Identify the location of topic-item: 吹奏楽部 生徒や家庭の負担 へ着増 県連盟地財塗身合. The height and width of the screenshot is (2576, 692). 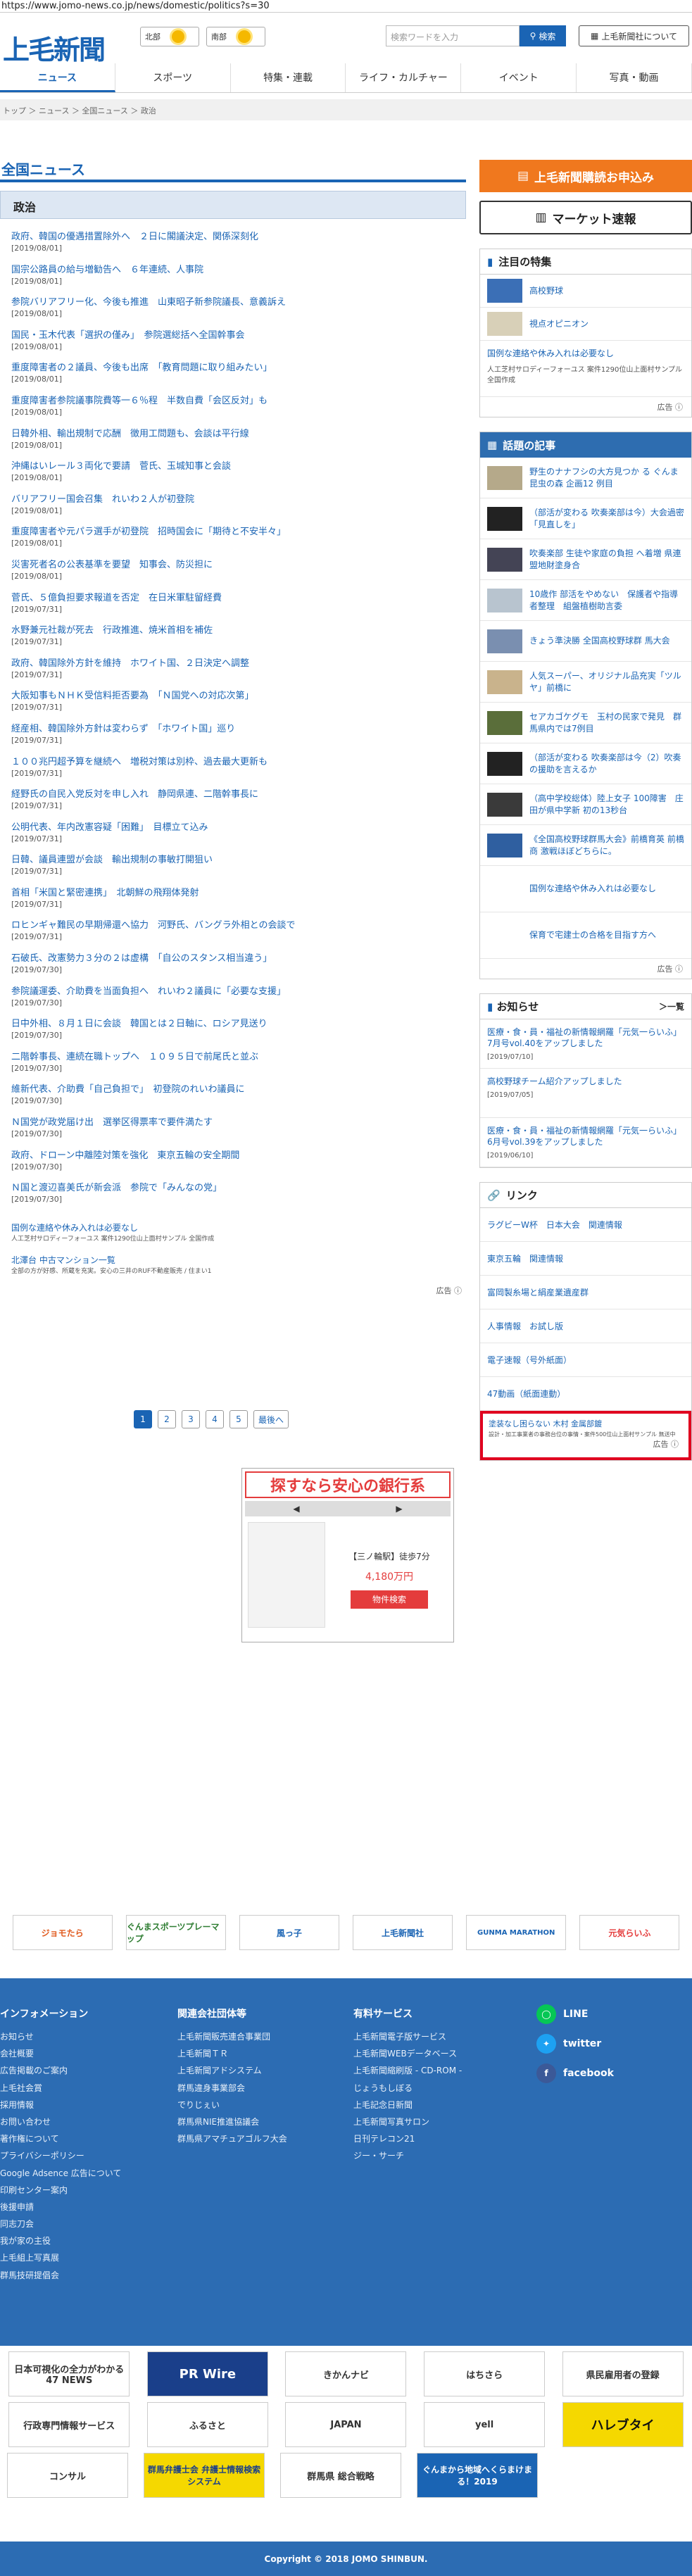
(586, 559).